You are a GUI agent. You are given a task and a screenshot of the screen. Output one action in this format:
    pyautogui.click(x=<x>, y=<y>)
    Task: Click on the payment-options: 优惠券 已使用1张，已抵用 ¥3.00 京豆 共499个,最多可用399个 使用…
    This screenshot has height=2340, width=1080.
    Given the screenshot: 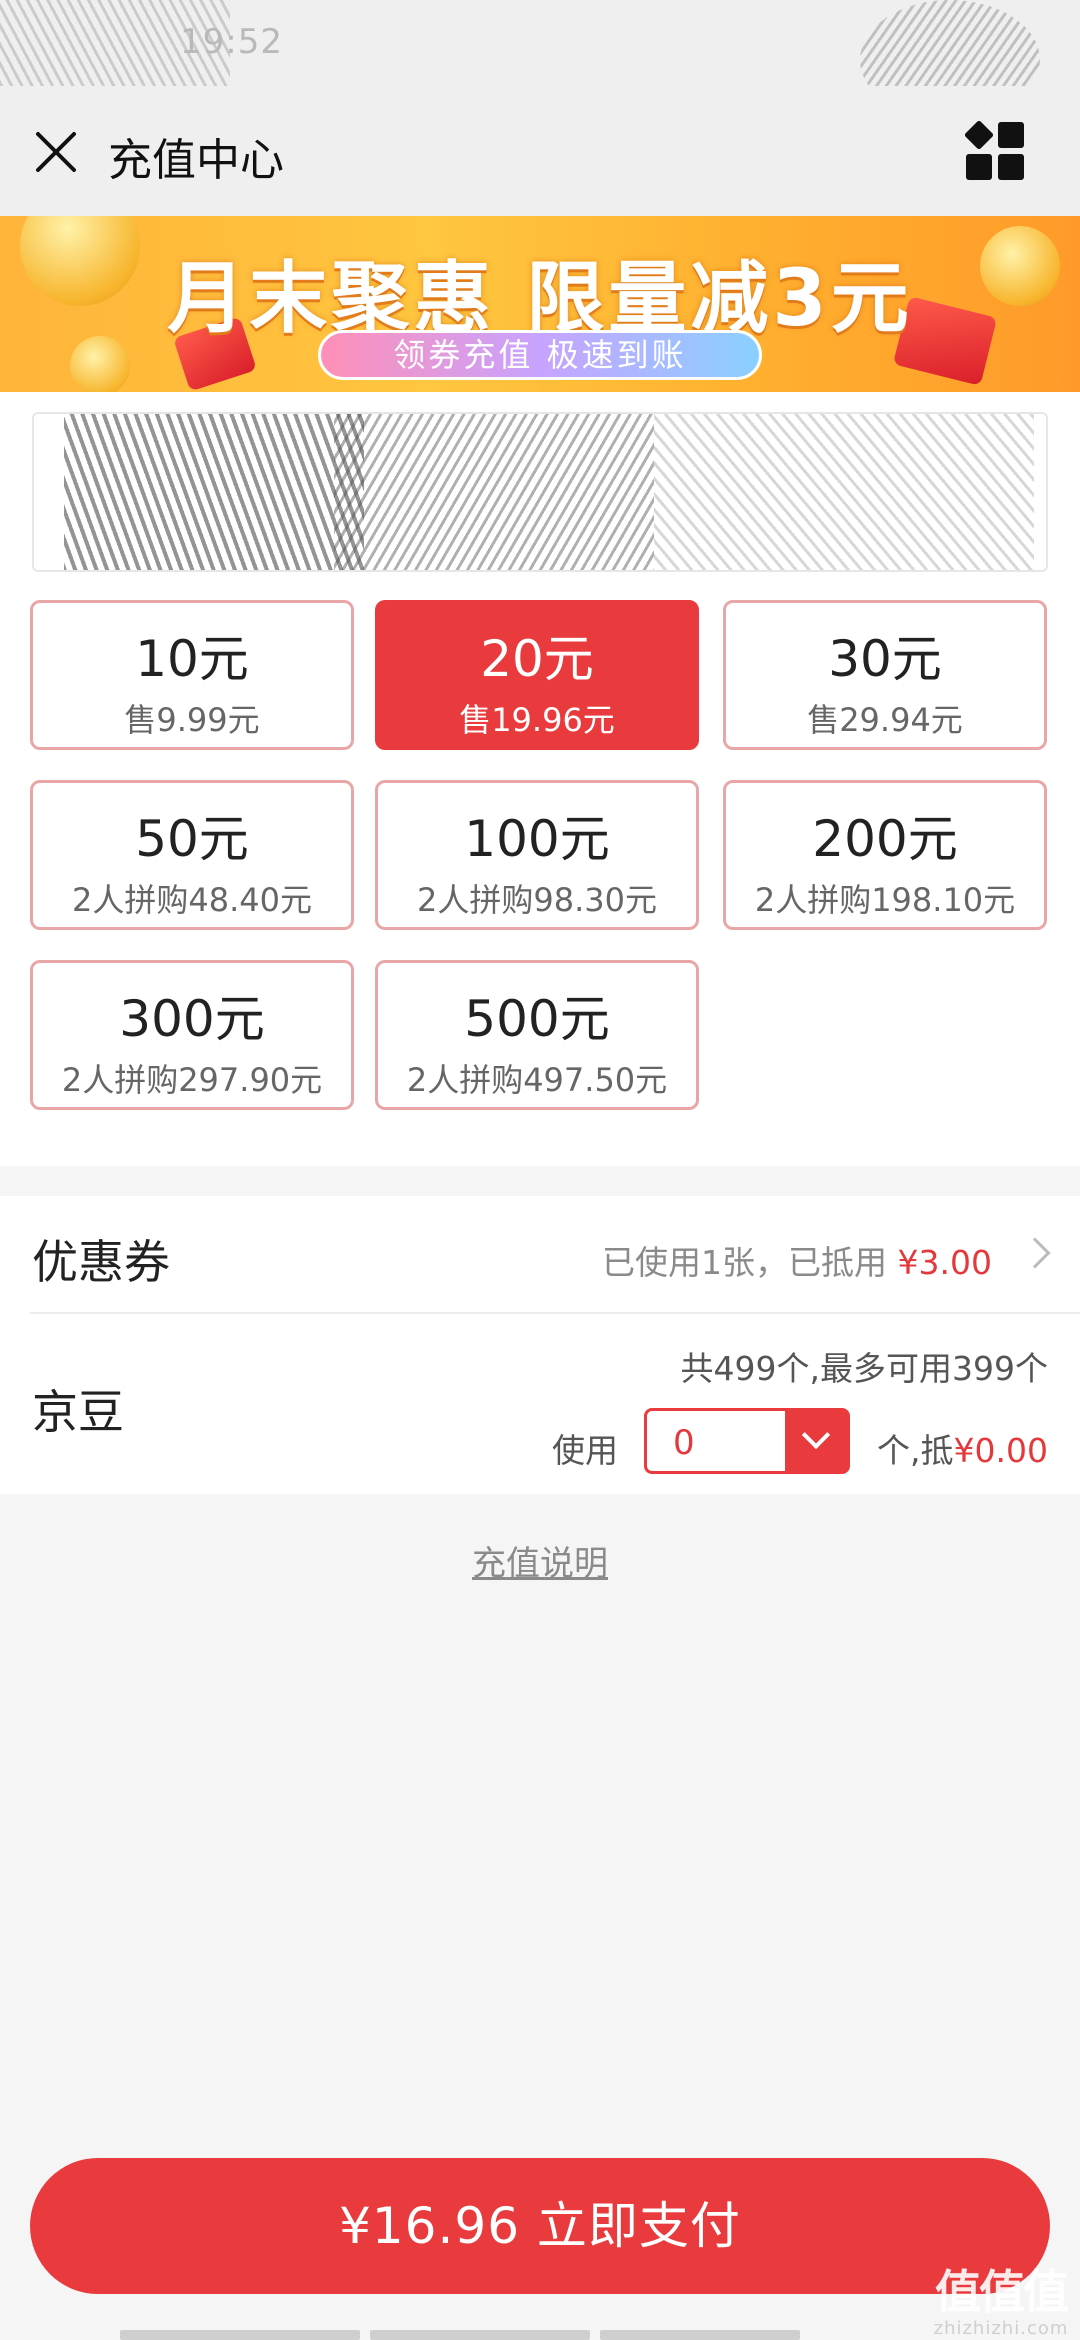 What is the action you would take?
    pyautogui.click(x=540, y=1345)
    